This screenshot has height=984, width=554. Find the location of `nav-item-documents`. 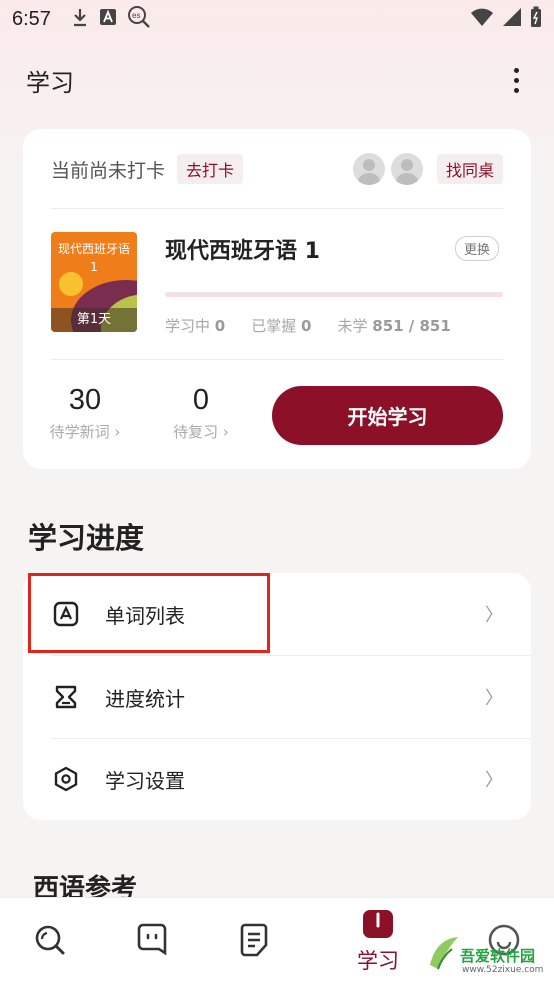

nav-item-documents is located at coordinates (254, 941).